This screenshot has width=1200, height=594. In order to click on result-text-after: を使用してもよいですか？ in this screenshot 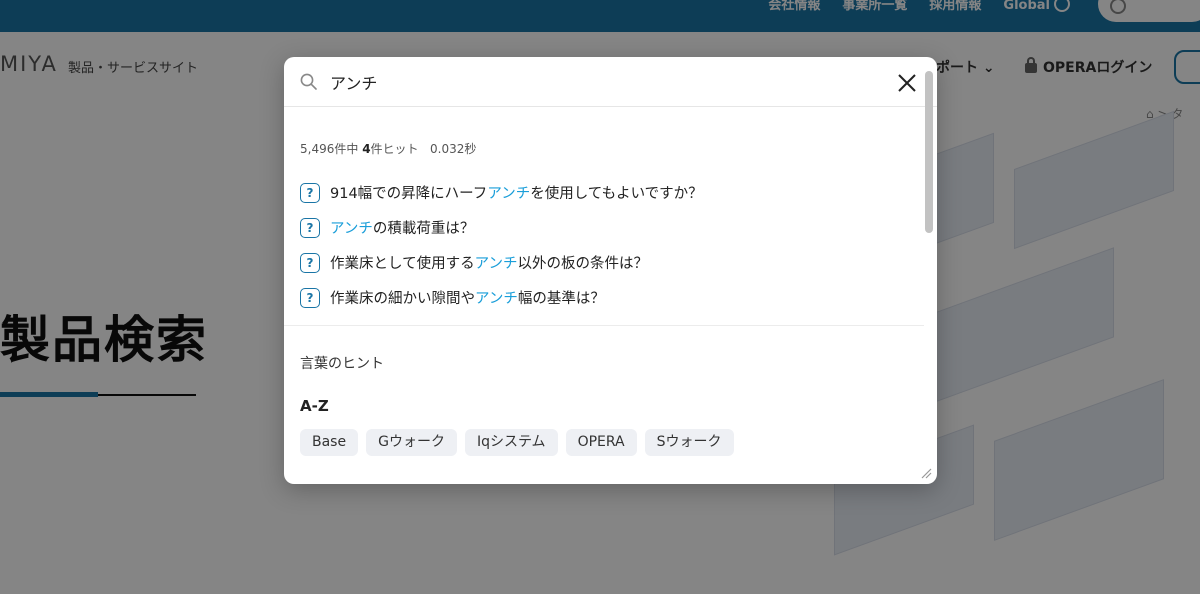, I will do `click(616, 194)`.